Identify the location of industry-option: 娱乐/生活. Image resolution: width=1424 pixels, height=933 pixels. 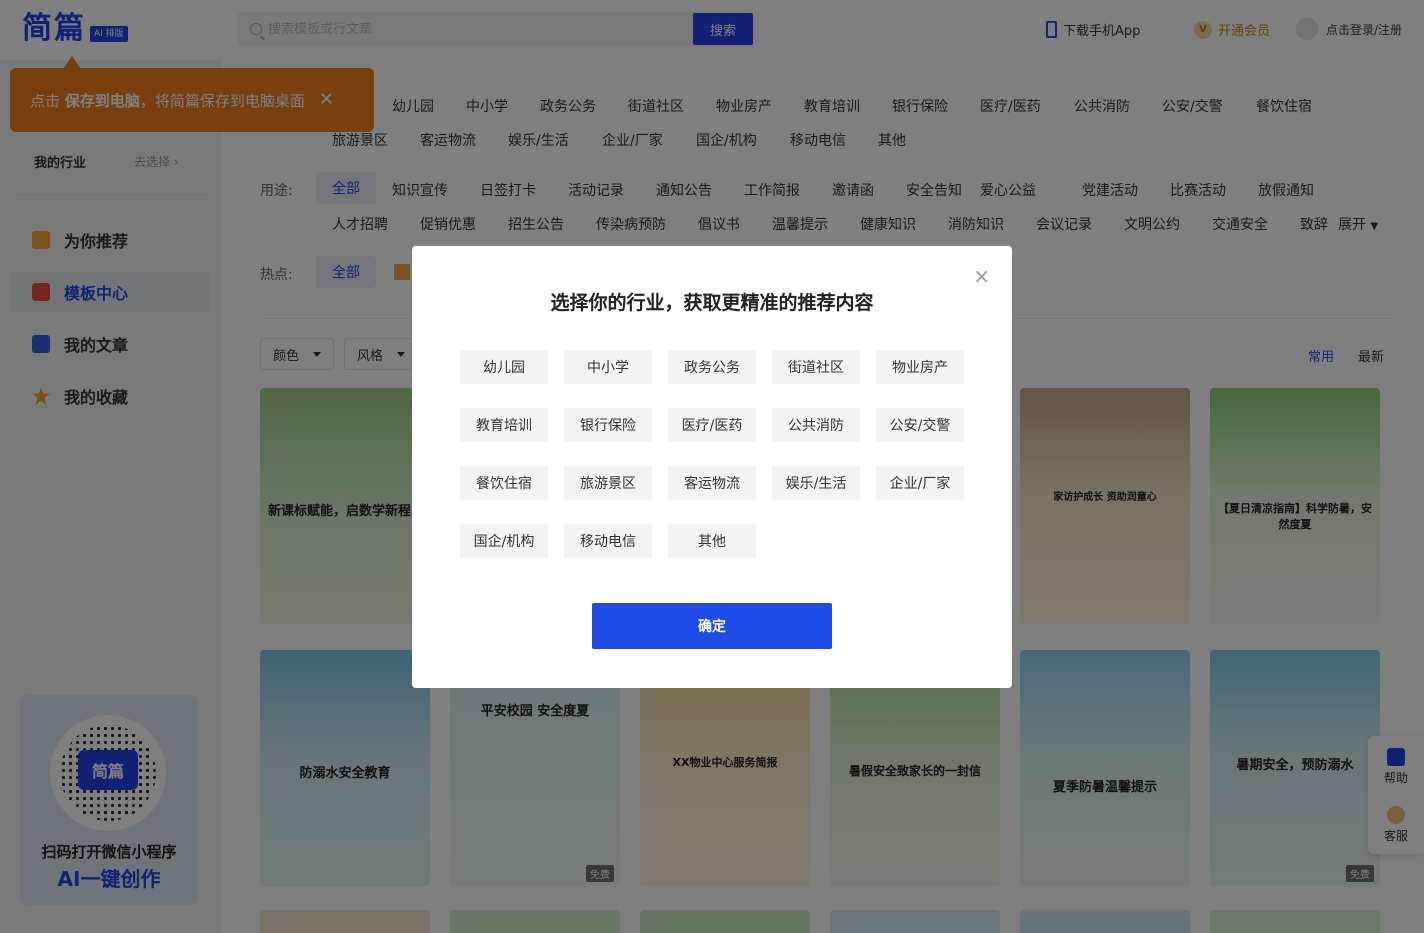
(816, 483).